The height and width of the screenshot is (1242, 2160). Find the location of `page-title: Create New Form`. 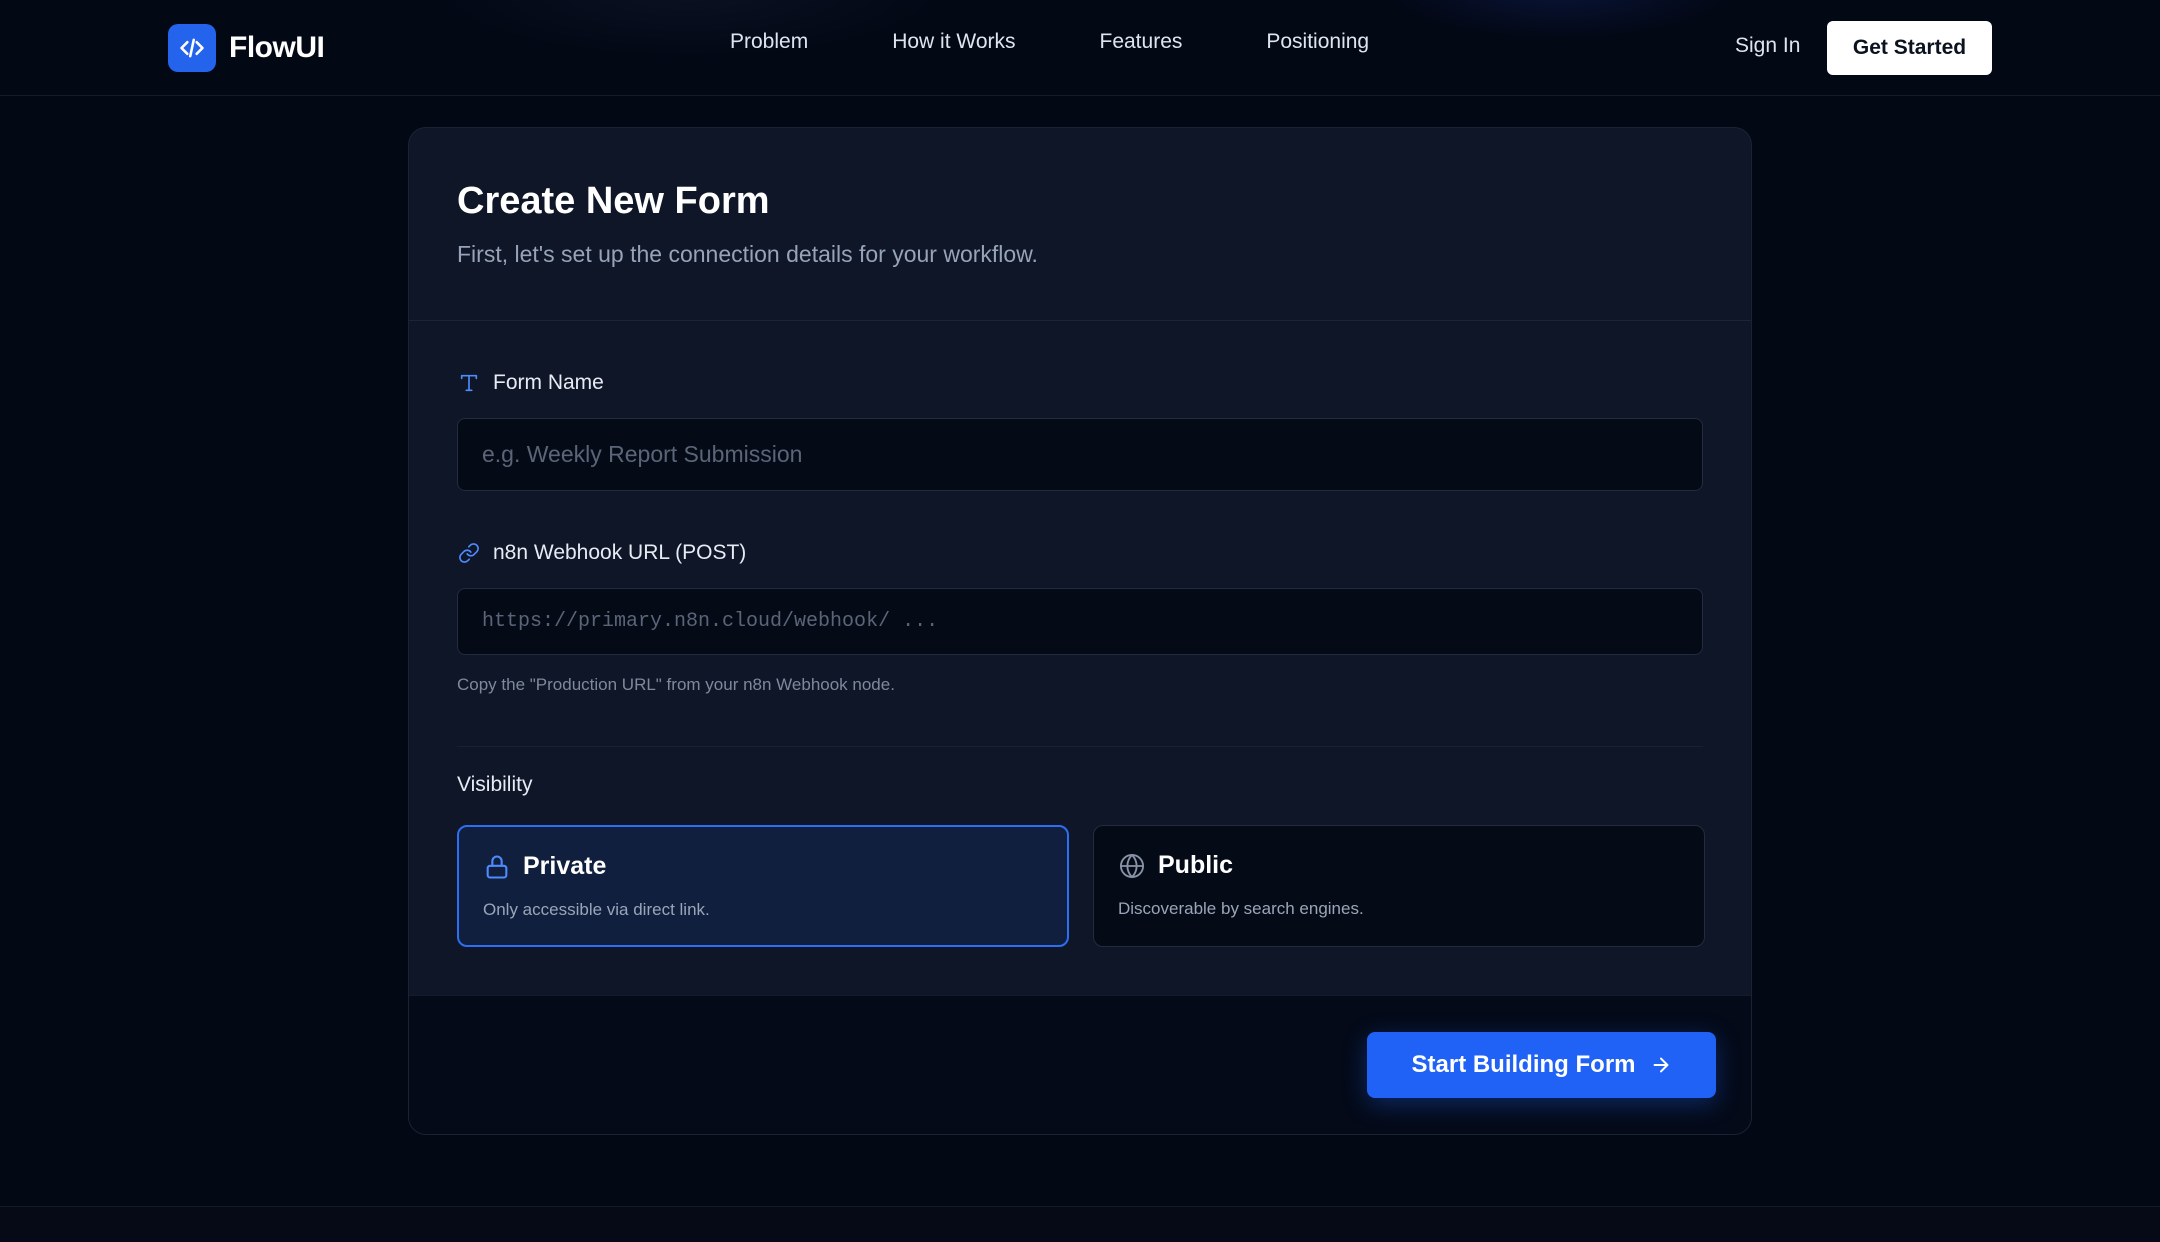

page-title: Create New Form is located at coordinates (613, 201).